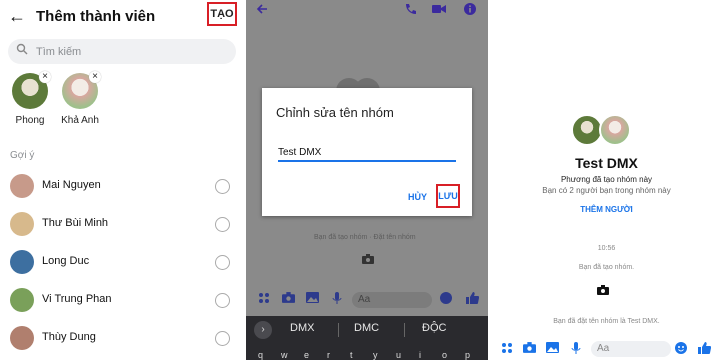  What do you see at coordinates (398, 355) in the screenshot?
I see `keyboard-key: u` at bounding box center [398, 355].